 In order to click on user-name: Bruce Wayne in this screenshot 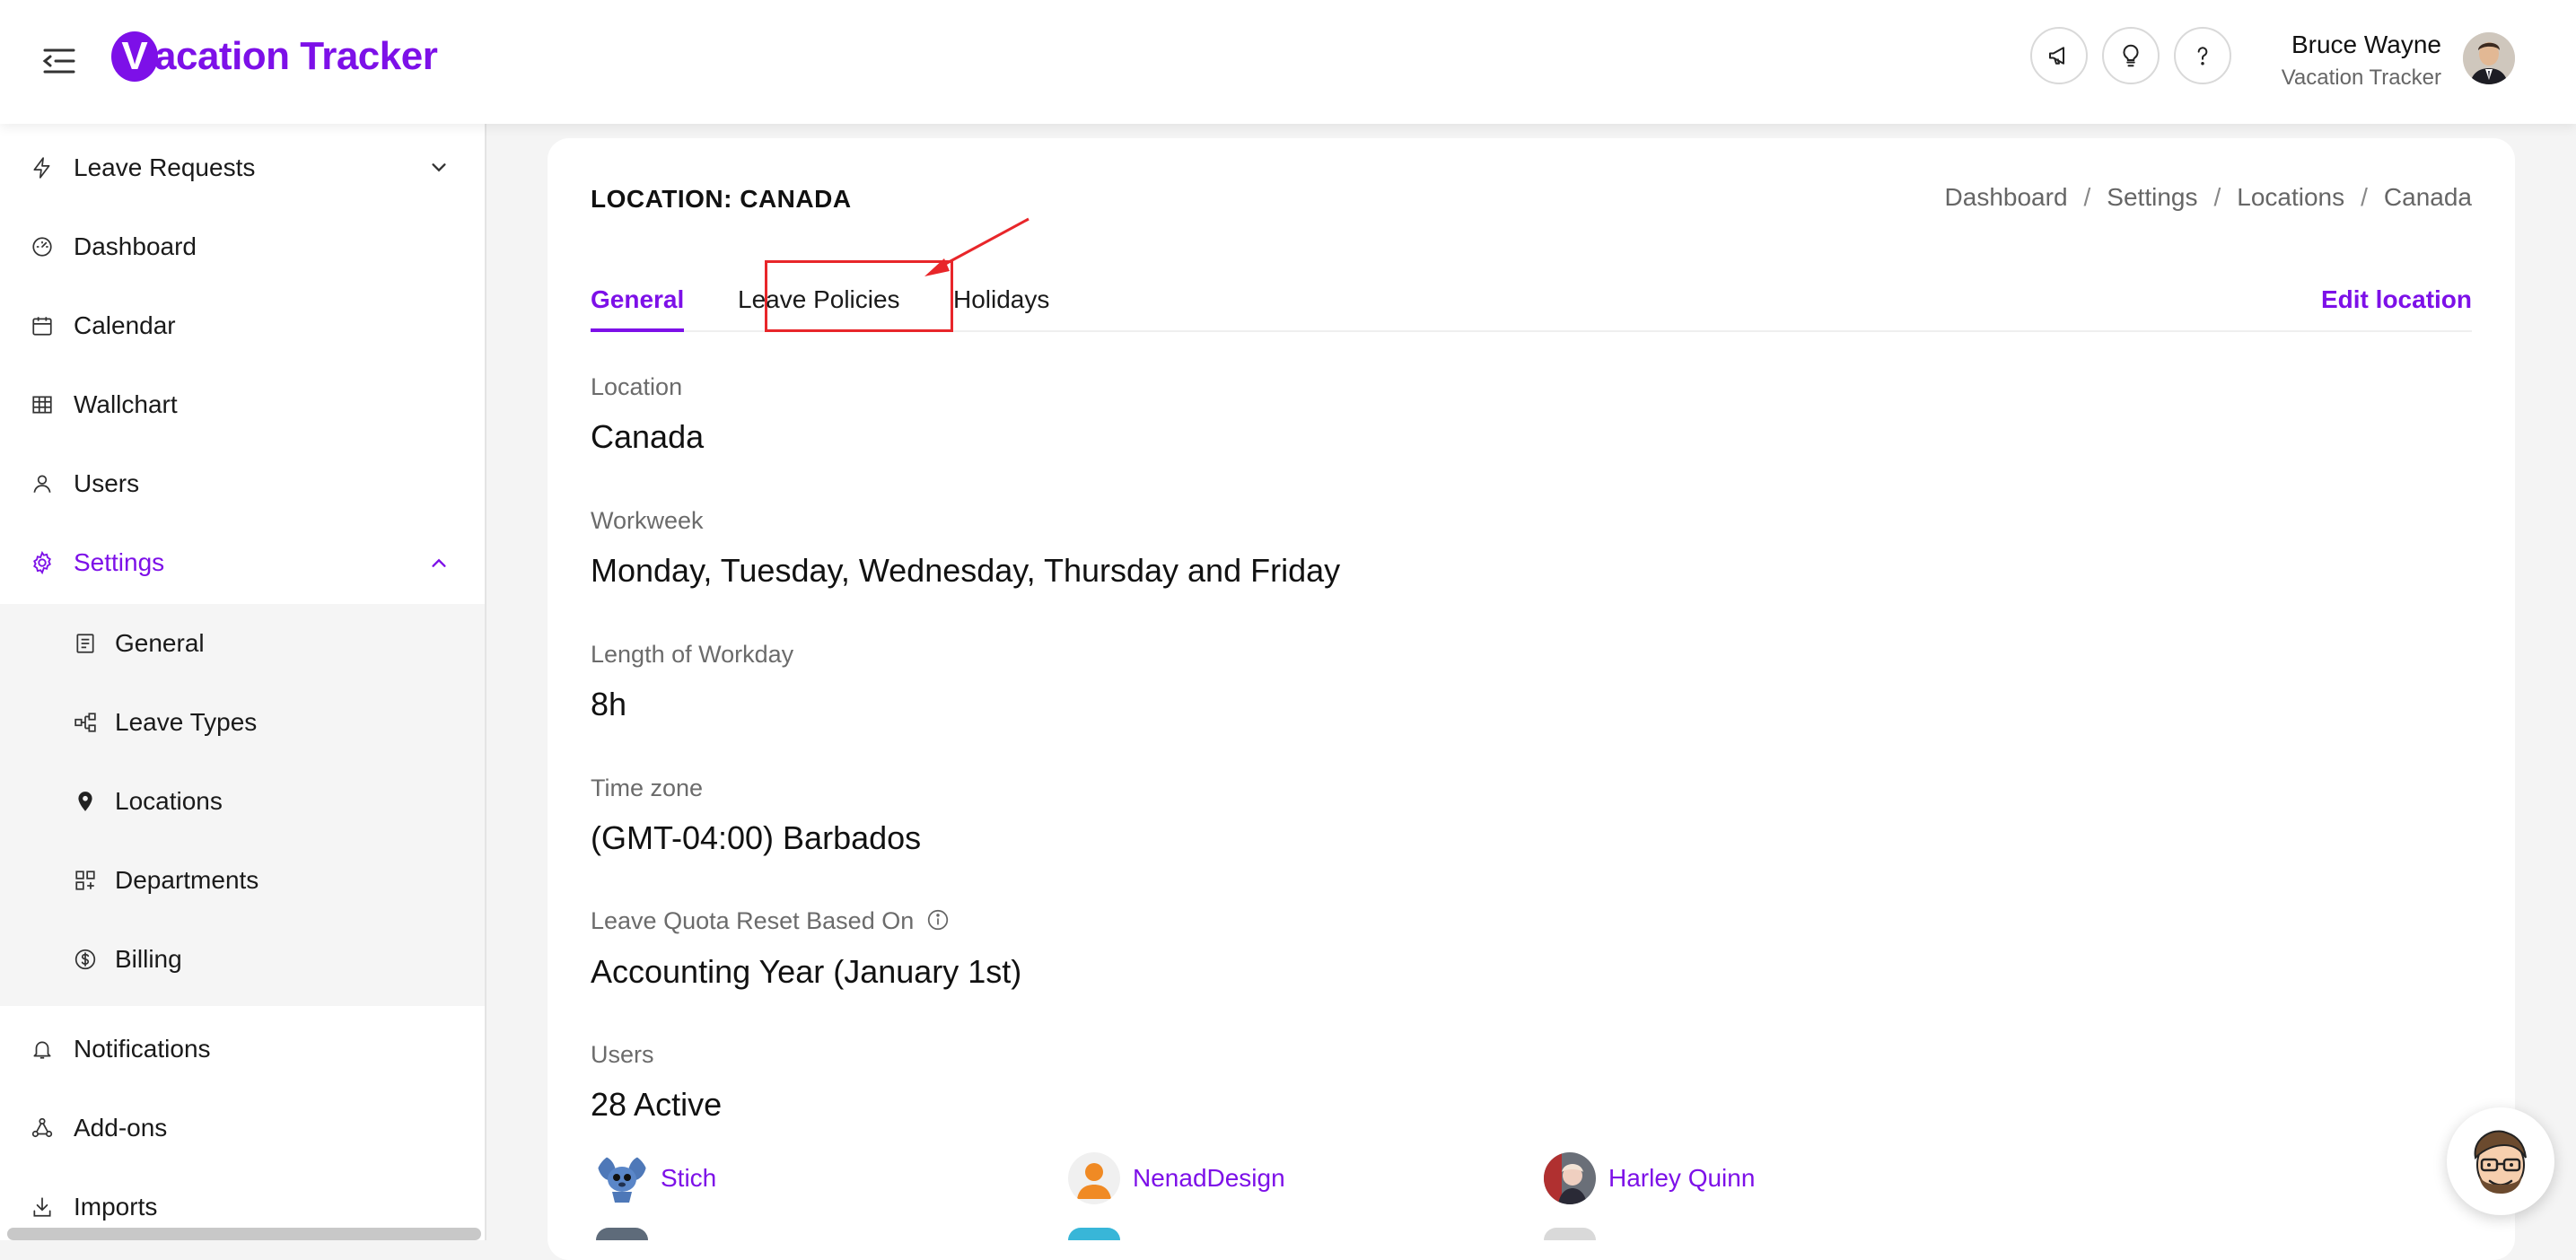, I will do `click(2366, 45)`.